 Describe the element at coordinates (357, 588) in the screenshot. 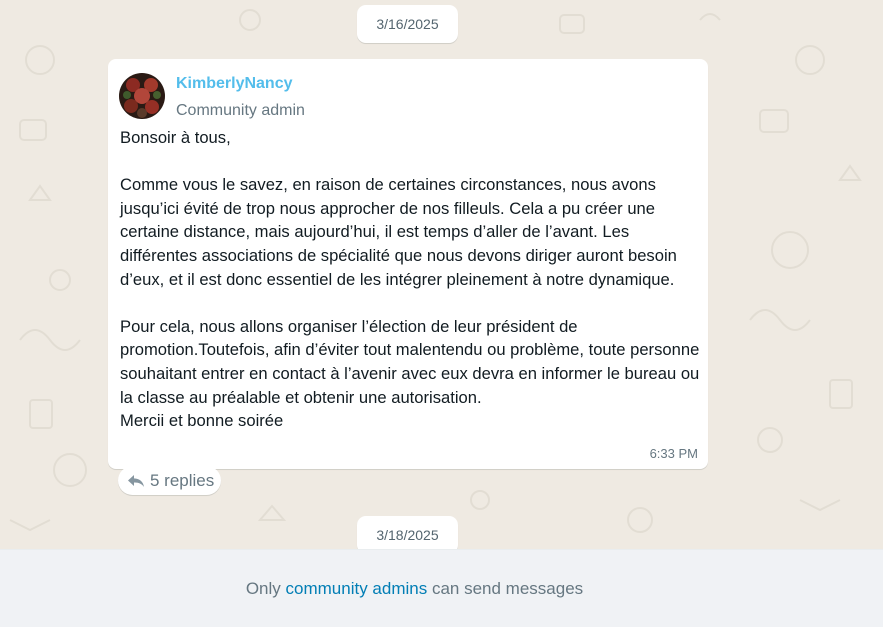

I see `community-admins-link: community admins` at that location.